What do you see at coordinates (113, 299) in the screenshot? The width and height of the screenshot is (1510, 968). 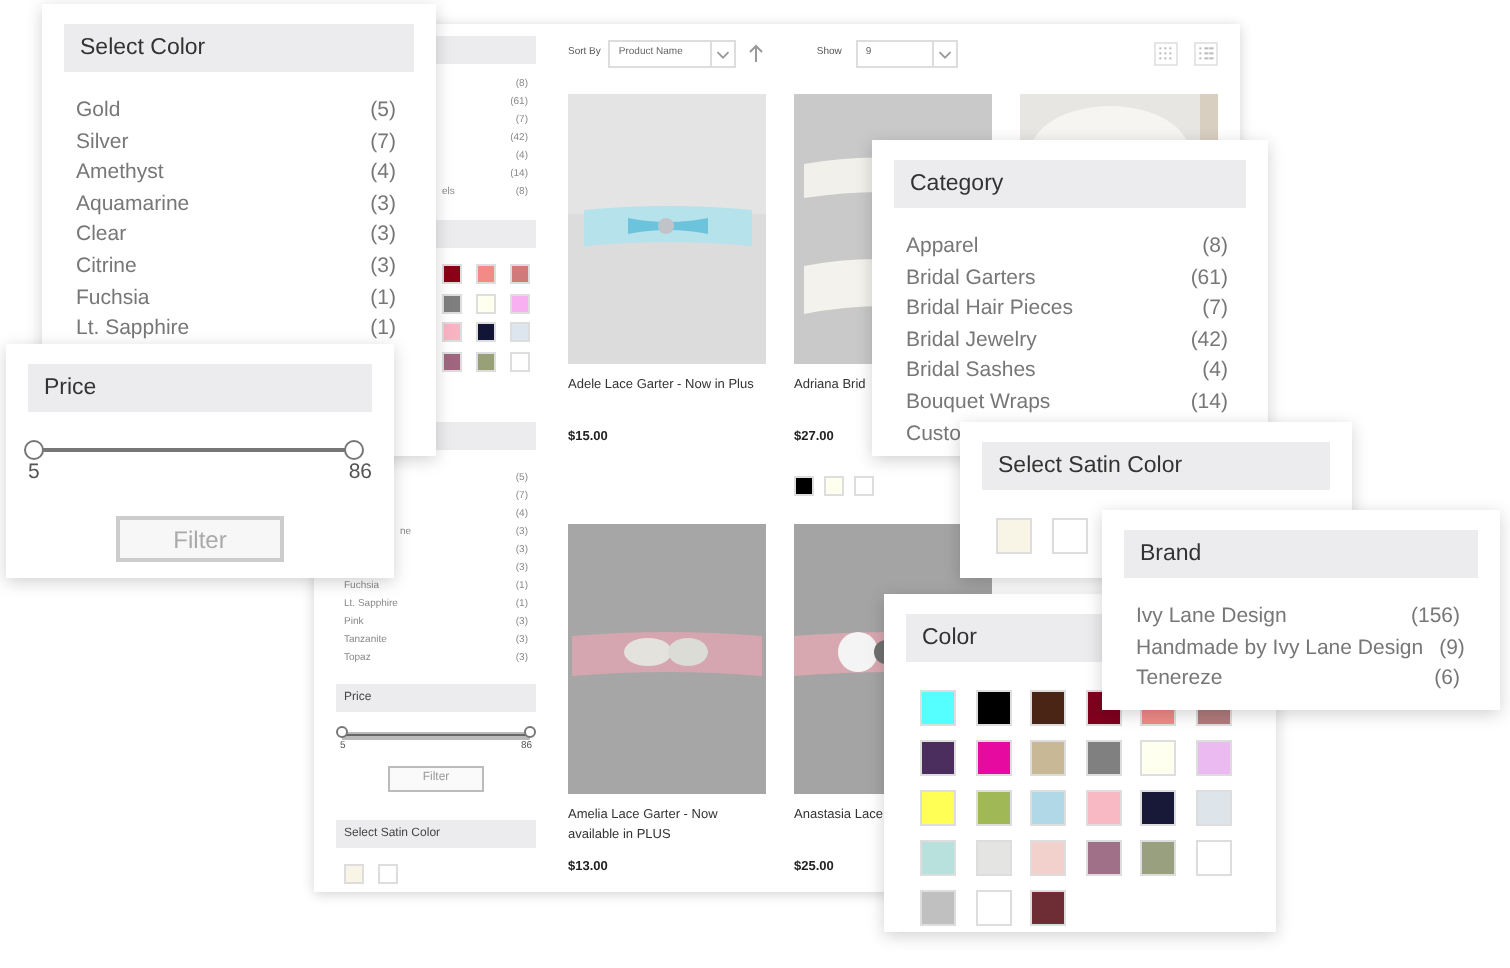 I see `filter-option: Fuchsia` at bounding box center [113, 299].